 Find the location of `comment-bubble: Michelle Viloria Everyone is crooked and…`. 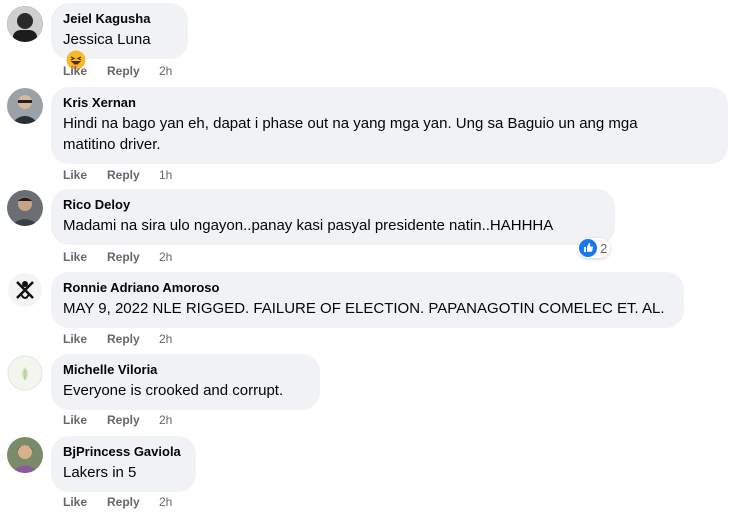

comment-bubble: Michelle Viloria Everyone is crooked and… is located at coordinates (185, 382).